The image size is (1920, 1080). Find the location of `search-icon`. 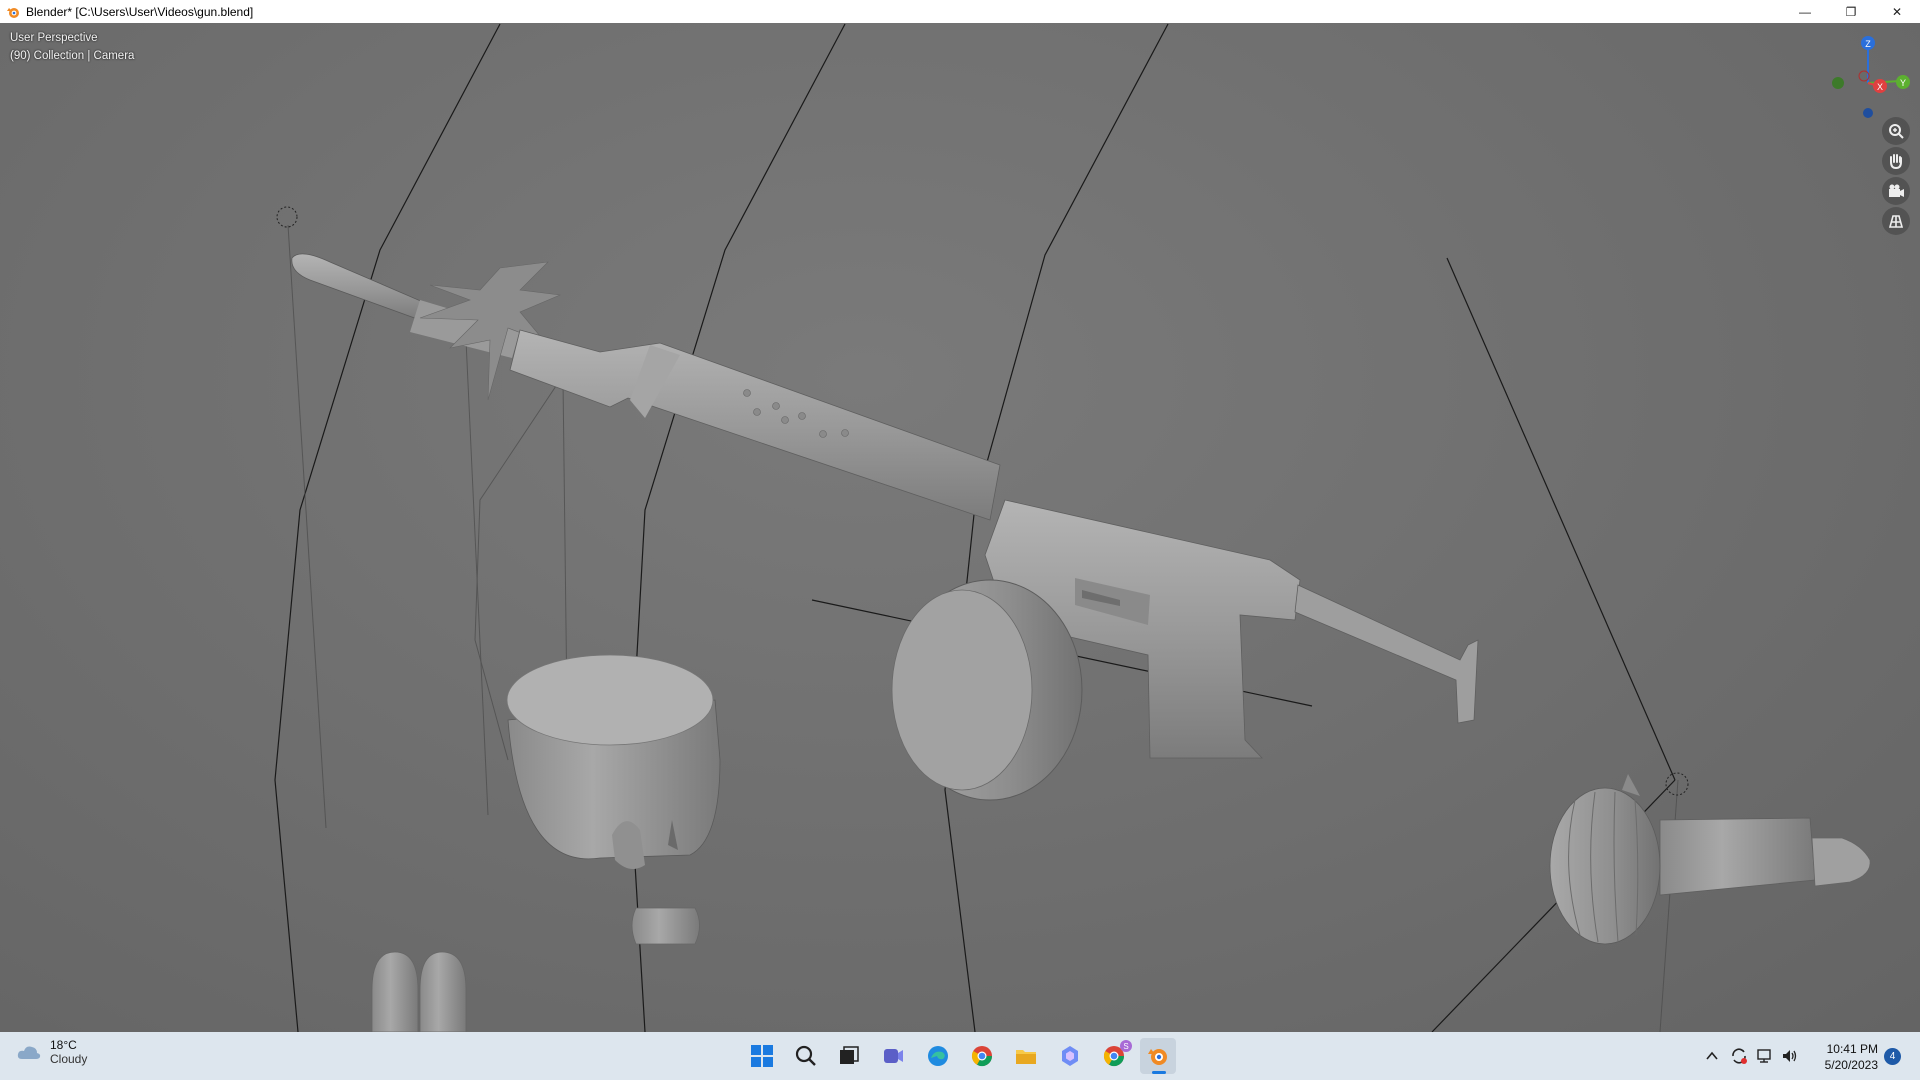

search-icon is located at coordinates (805, 1055).